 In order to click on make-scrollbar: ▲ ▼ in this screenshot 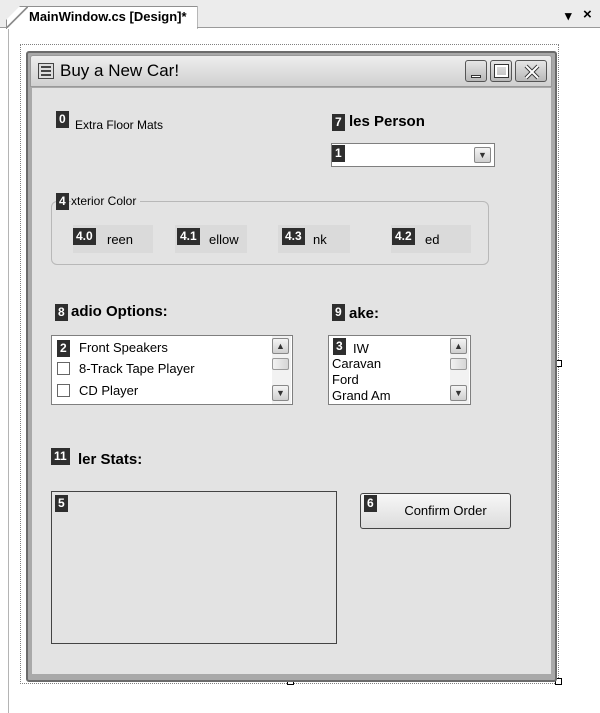, I will do `click(459, 370)`.